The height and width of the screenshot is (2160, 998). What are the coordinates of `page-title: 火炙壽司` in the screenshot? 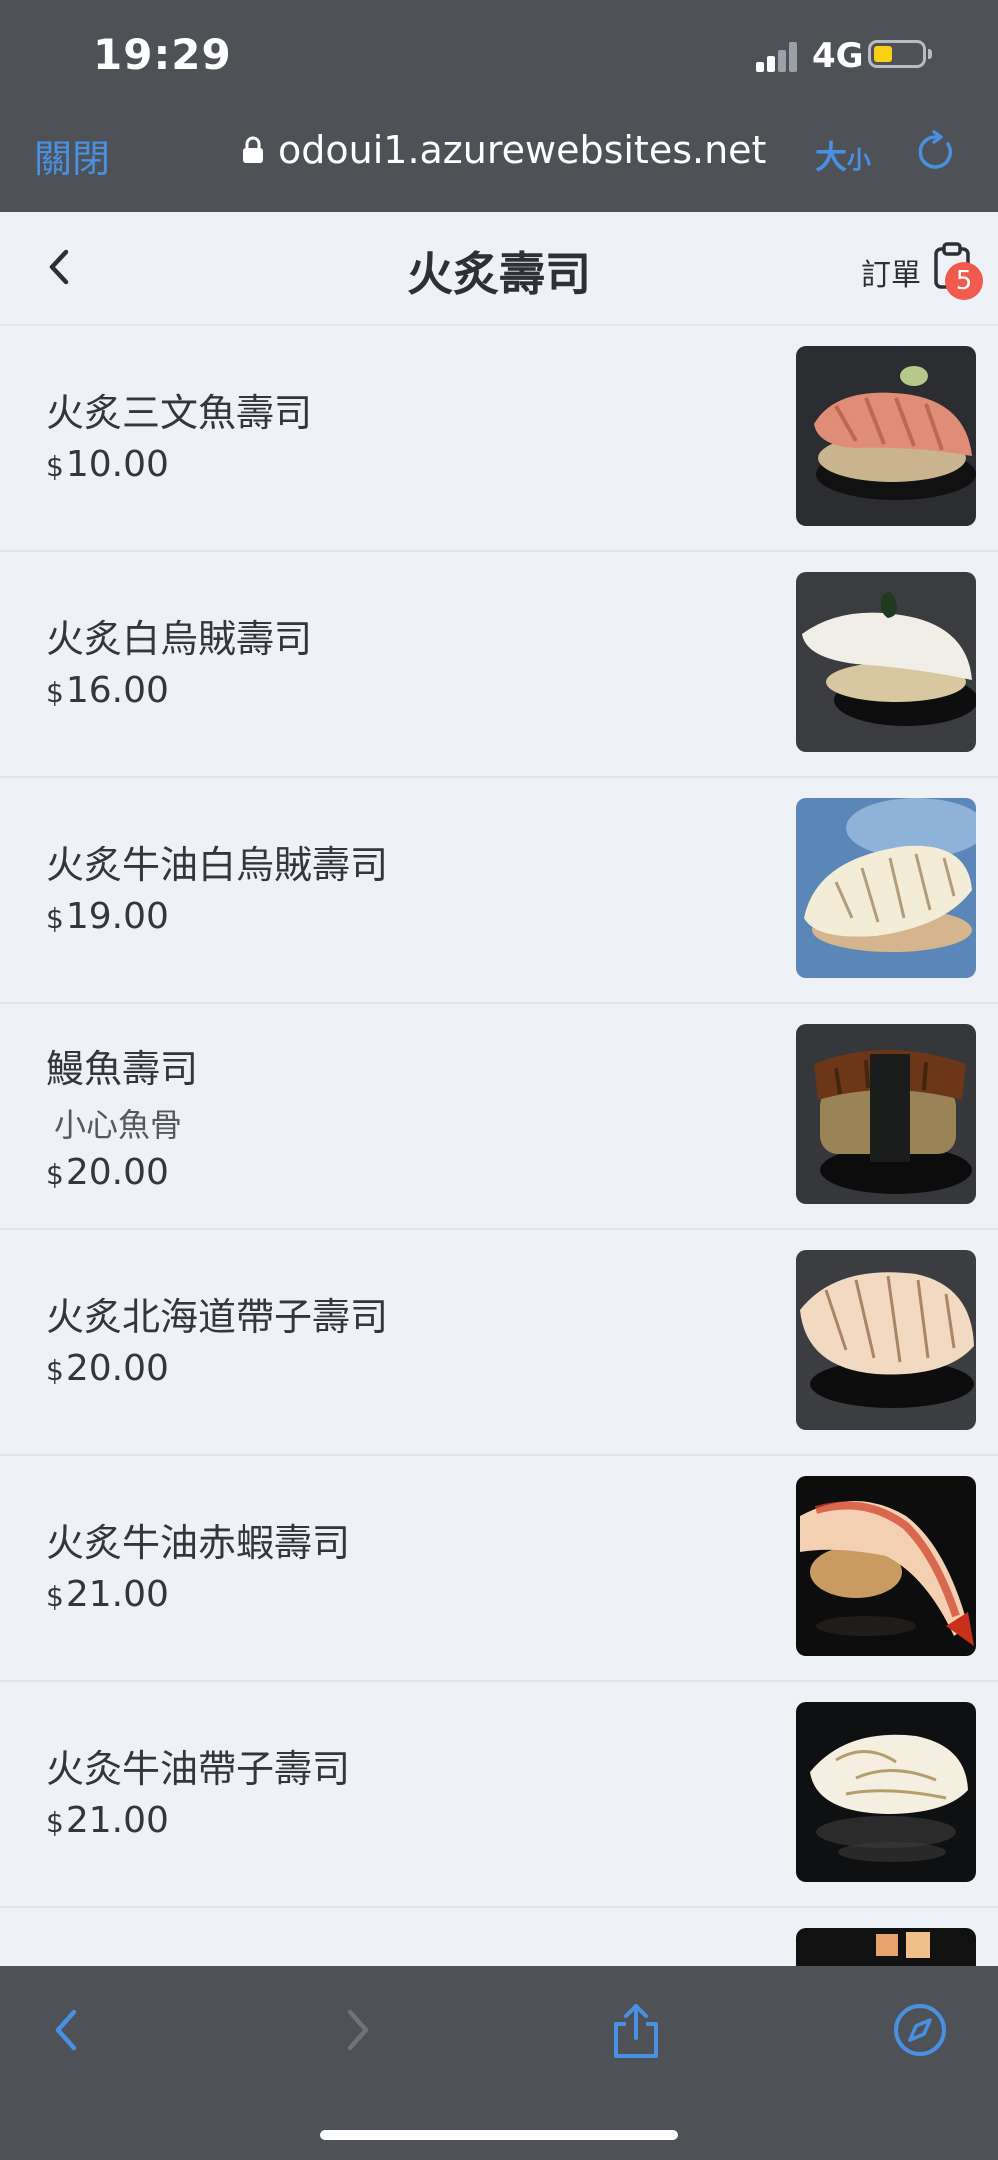 It's located at (499, 274).